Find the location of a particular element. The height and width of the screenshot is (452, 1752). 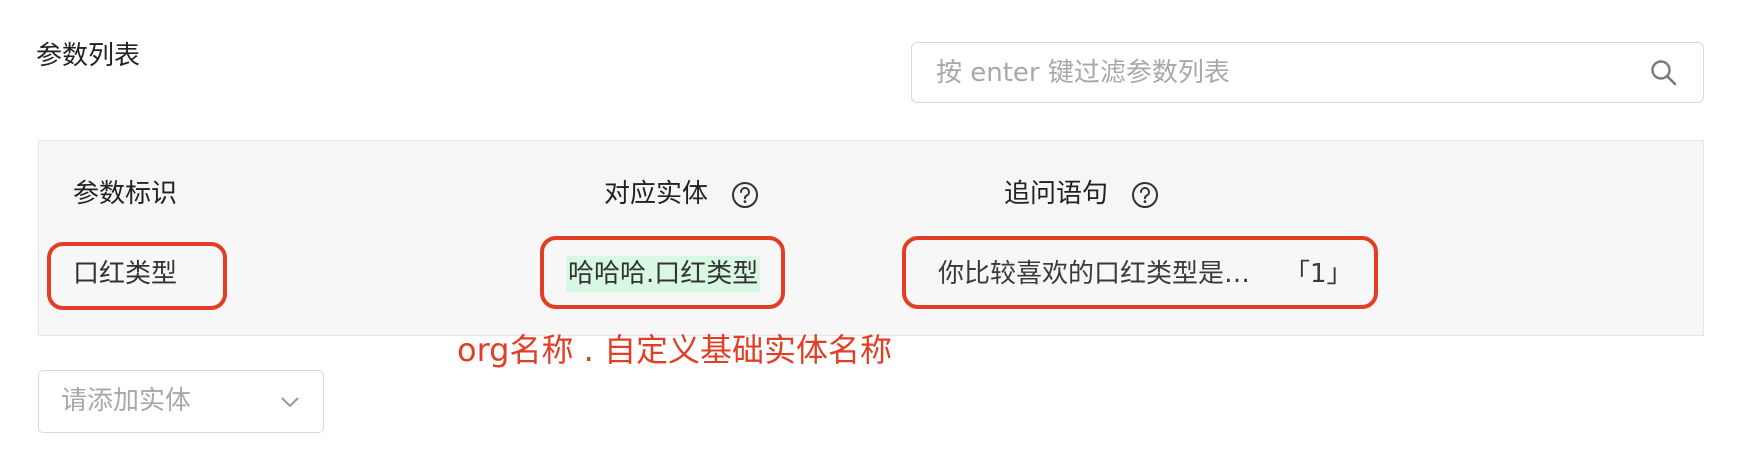

annotation-highlight-param-id is located at coordinates (137, 276).